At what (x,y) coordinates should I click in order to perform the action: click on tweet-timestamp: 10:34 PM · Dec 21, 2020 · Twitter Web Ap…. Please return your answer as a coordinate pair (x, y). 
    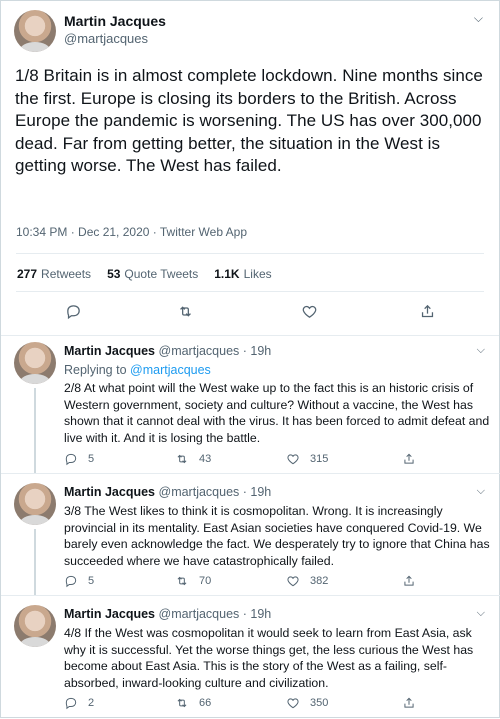
    Looking at the image, I should click on (131, 232).